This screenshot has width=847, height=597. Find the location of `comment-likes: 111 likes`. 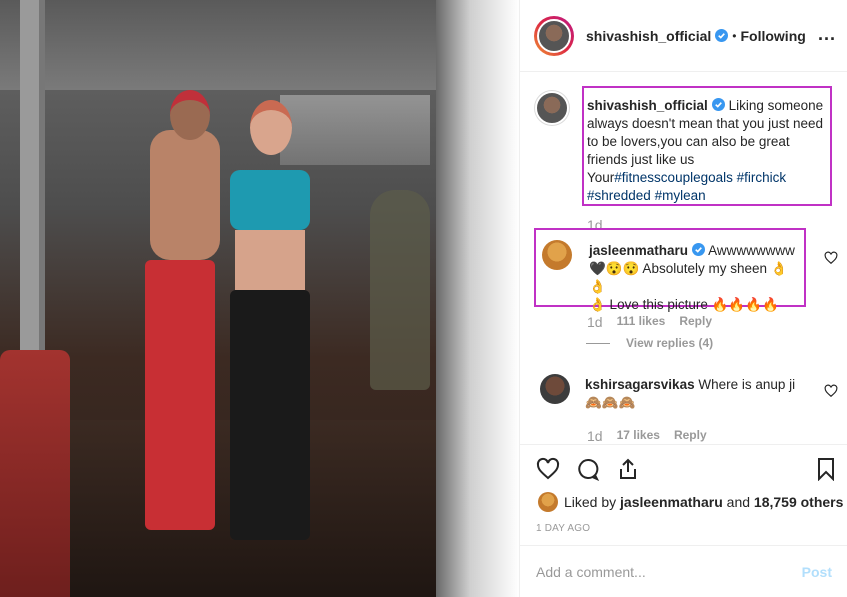

comment-likes: 111 likes is located at coordinates (641, 322).